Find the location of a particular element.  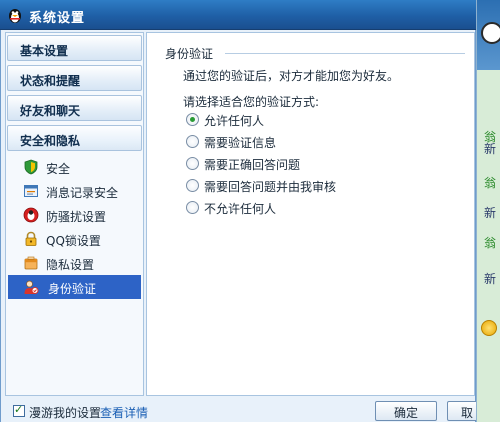

sidebar-item-label: 防骚扰设置 is located at coordinates (76, 217).